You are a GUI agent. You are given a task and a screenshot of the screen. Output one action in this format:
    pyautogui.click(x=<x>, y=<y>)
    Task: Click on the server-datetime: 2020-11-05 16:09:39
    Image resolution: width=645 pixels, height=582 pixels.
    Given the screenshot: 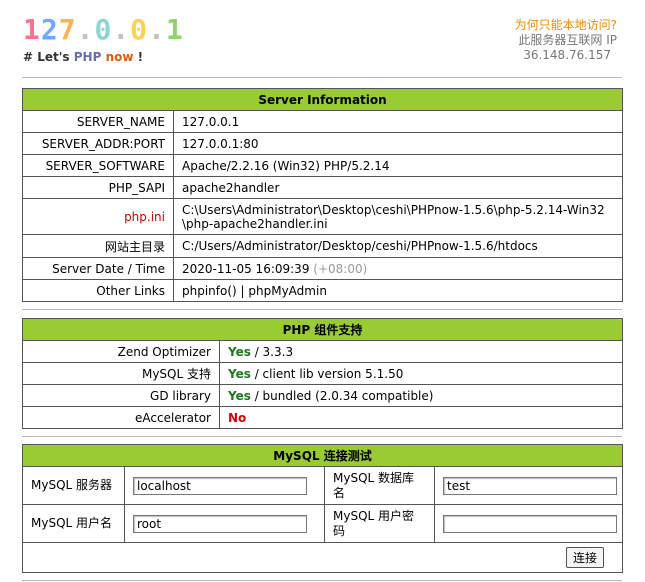 What is the action you would take?
    pyautogui.click(x=246, y=268)
    